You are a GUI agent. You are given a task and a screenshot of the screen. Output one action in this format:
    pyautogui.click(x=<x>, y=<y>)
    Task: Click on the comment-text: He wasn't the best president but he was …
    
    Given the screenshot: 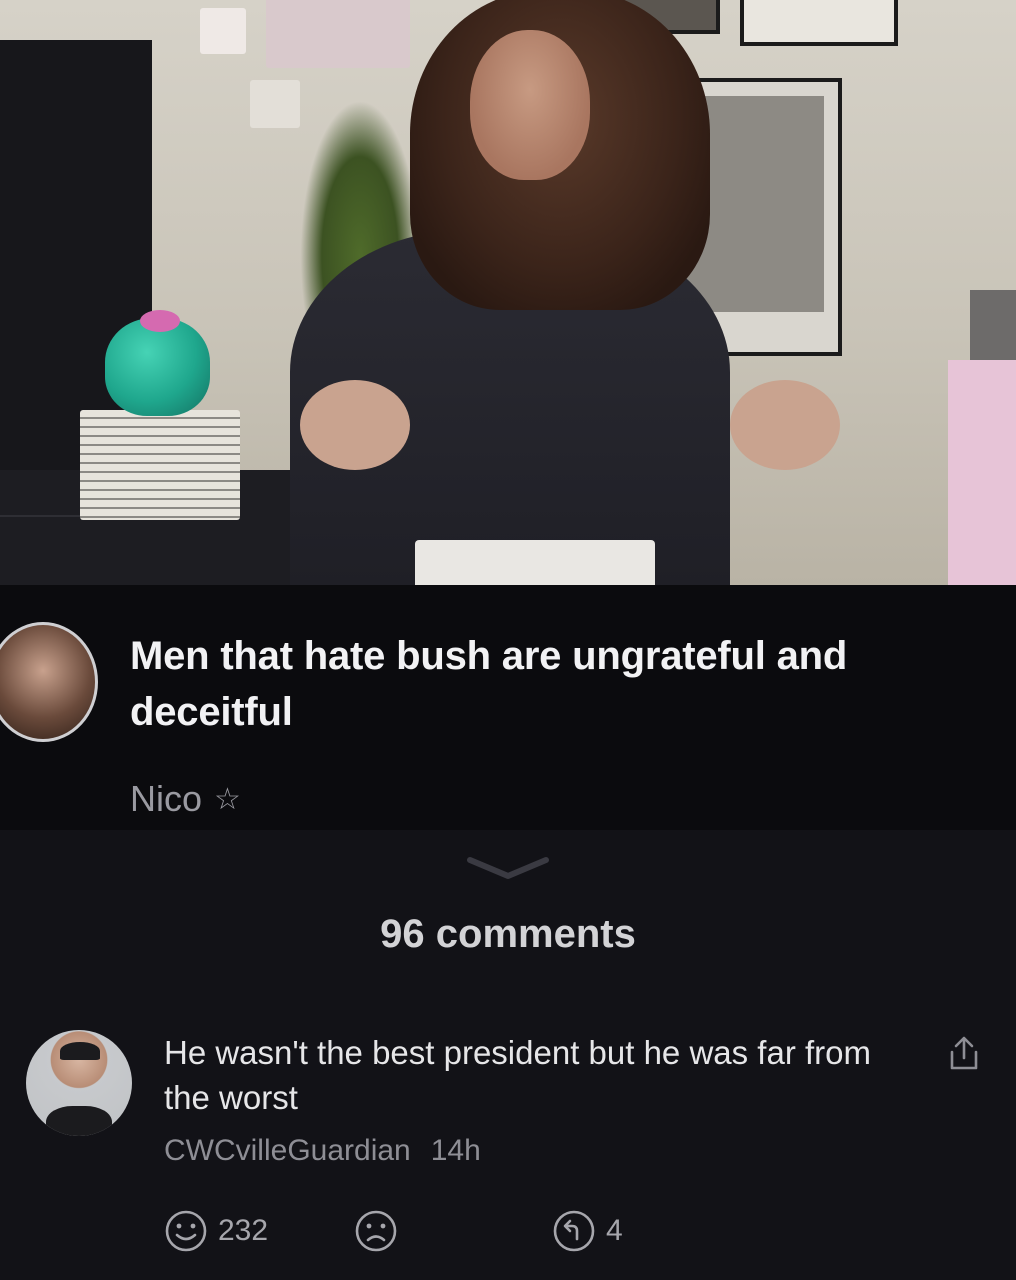 What is the action you would take?
    pyautogui.click(x=517, y=1075)
    